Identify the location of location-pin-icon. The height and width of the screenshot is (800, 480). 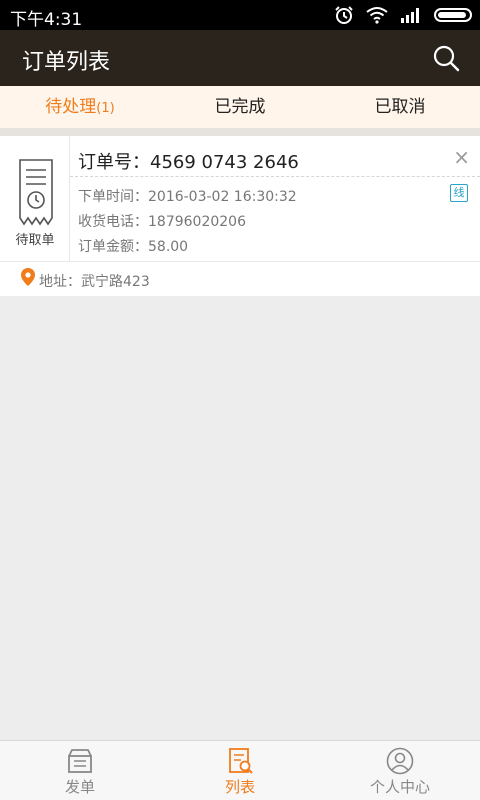
(28, 277).